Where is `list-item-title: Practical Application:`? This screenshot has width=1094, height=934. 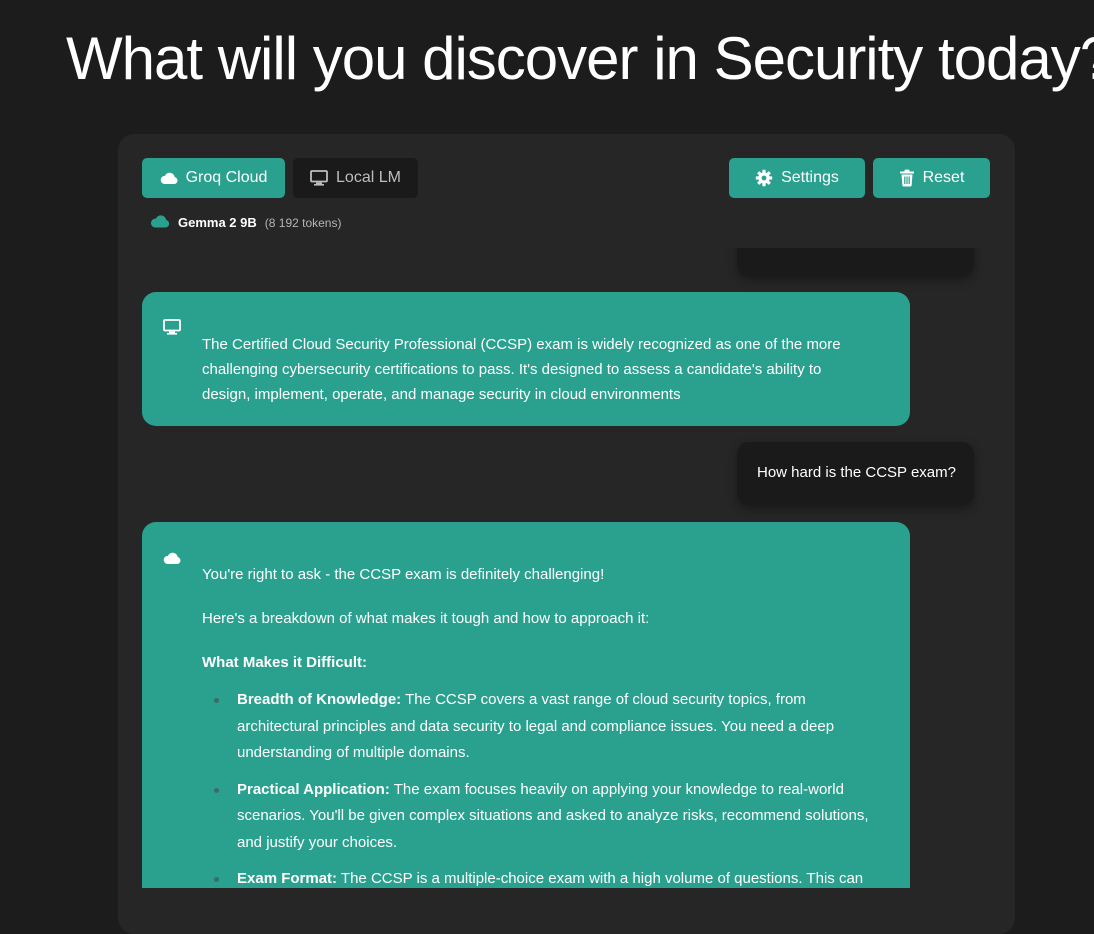 list-item-title: Practical Application: is located at coordinates (313, 789).